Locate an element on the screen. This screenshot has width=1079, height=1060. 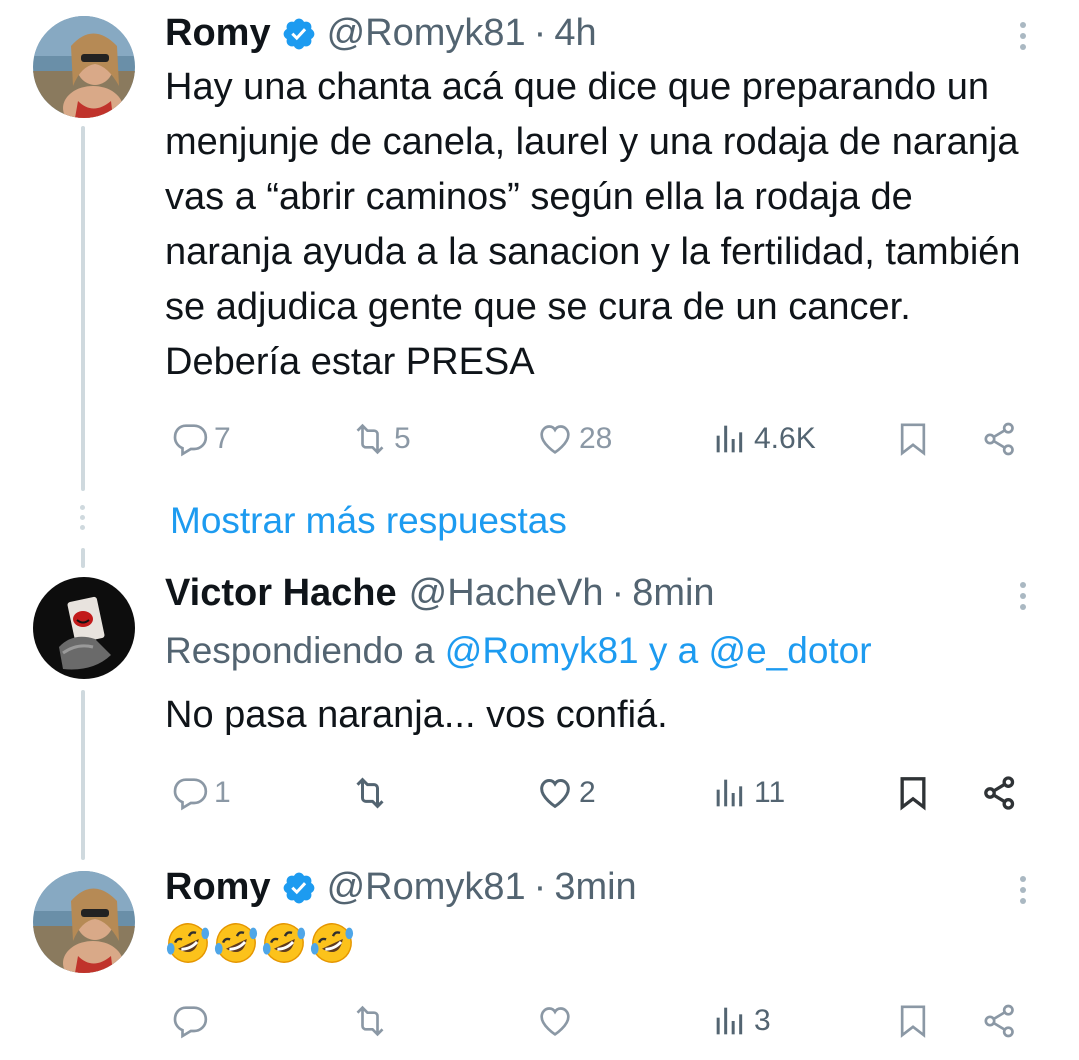
timestamp: 4h is located at coordinates (575, 33).